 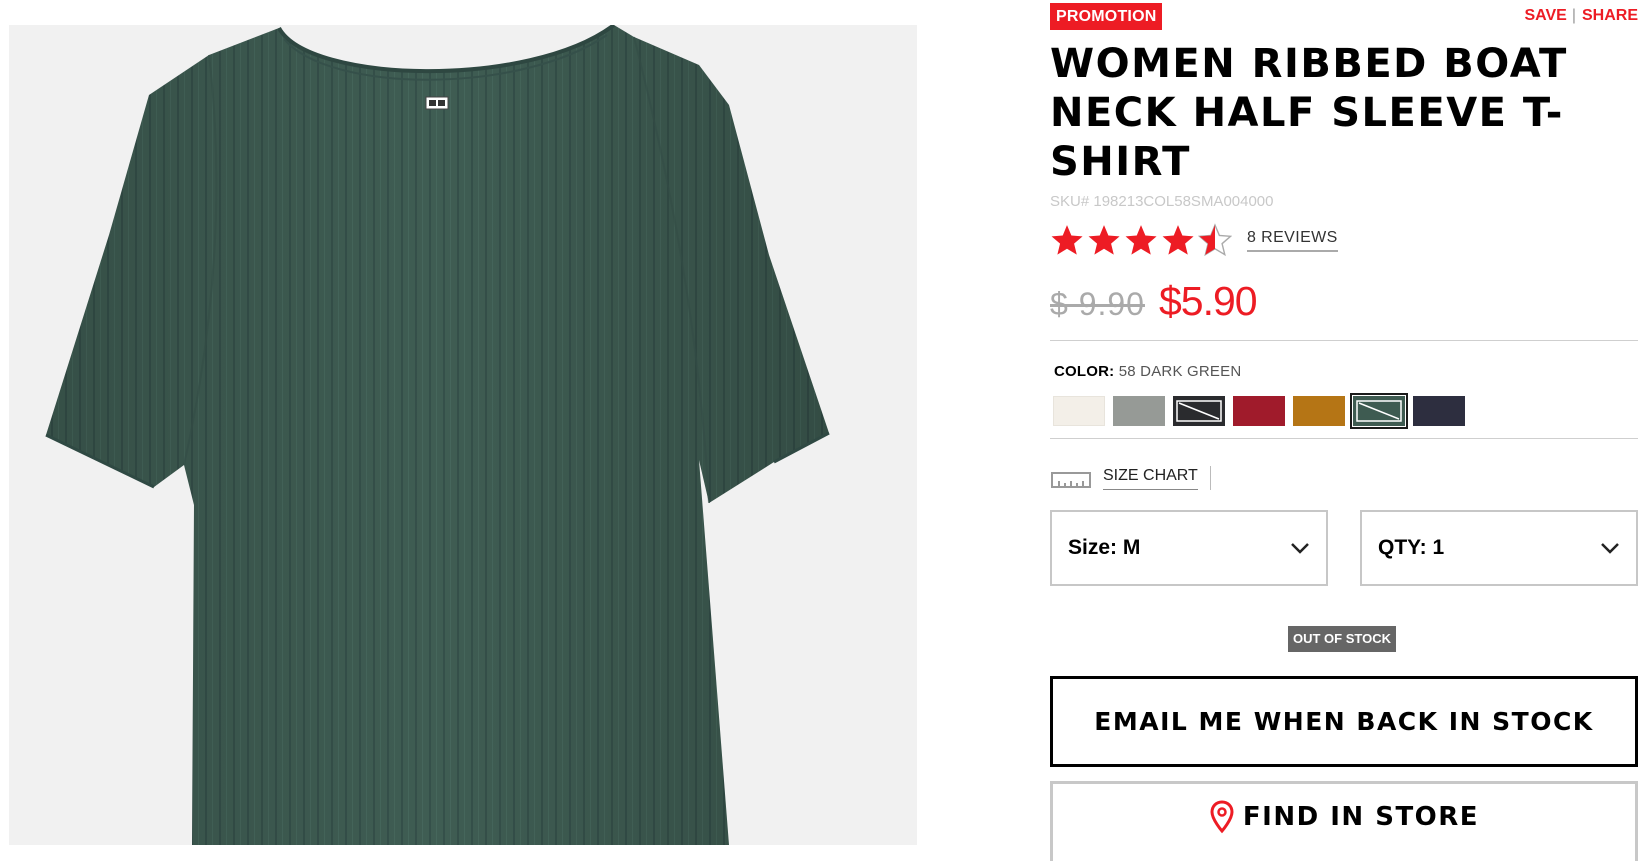 I want to click on sku-number: SKU# 198213COL58SMA004000, so click(x=1162, y=201).